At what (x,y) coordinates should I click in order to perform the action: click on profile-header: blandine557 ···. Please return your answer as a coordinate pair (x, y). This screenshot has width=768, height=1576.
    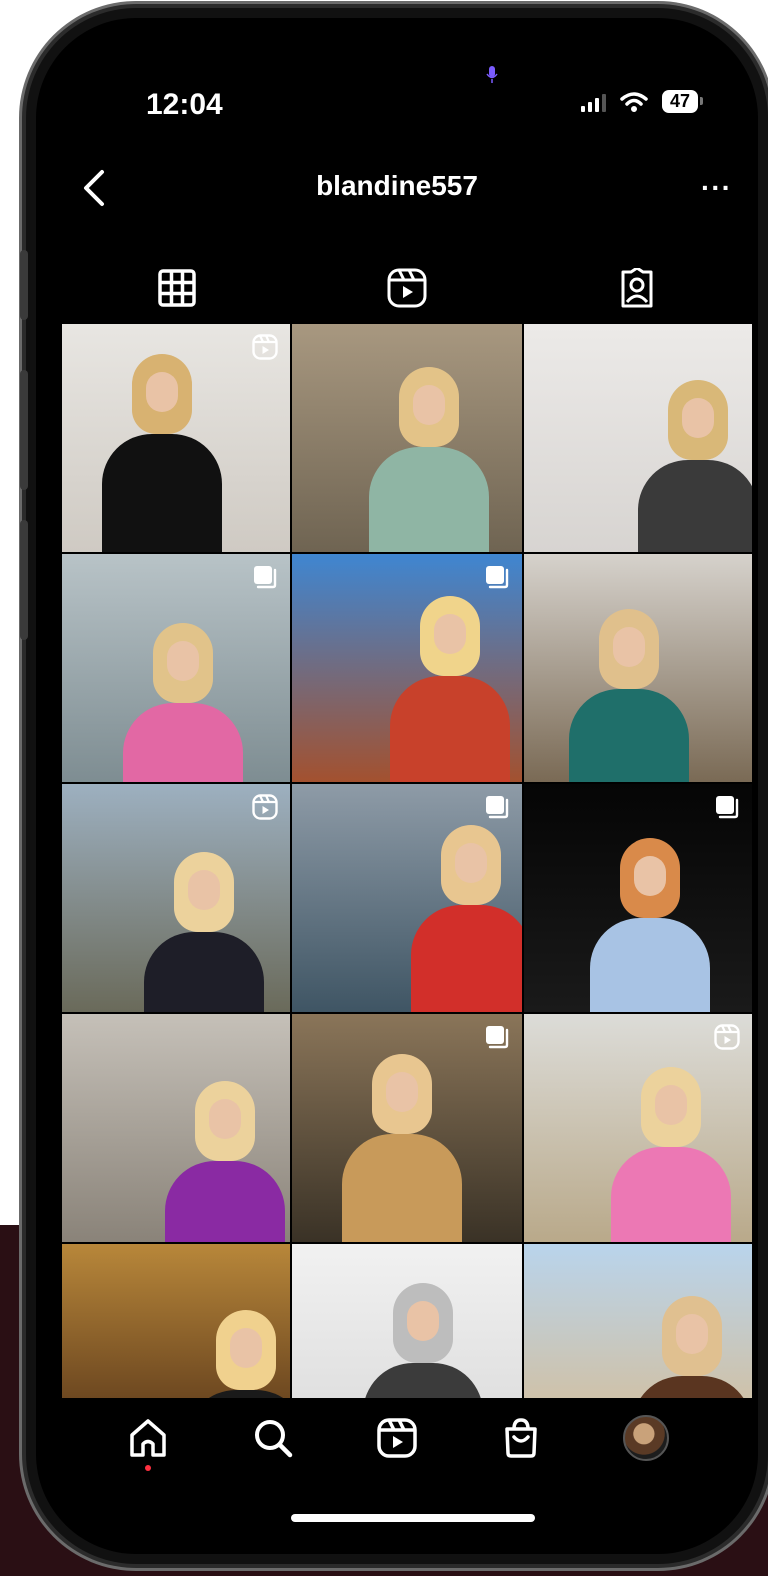
    Looking at the image, I should click on (397, 188).